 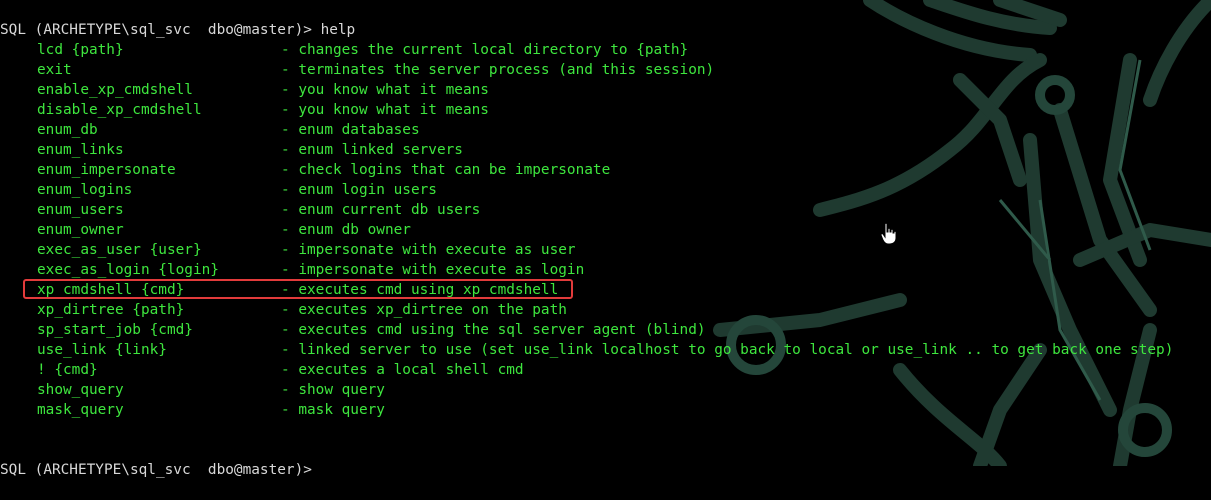 I want to click on help-command-description: - executes a local shell cmd, so click(x=402, y=370).